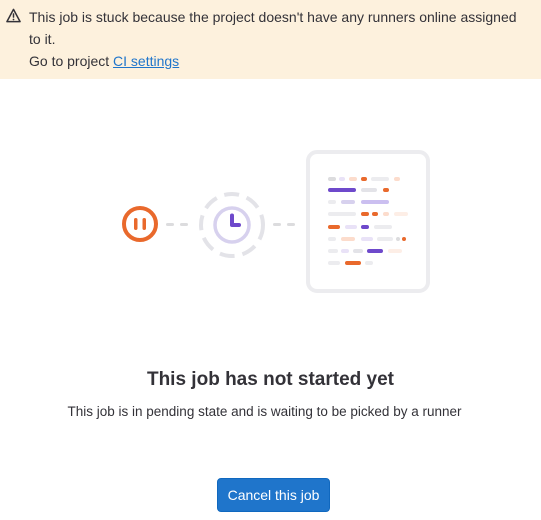 Image resolution: width=541 pixels, height=520 pixels. What do you see at coordinates (270, 379) in the screenshot?
I see `empty-state-title: This job has not started yet` at bounding box center [270, 379].